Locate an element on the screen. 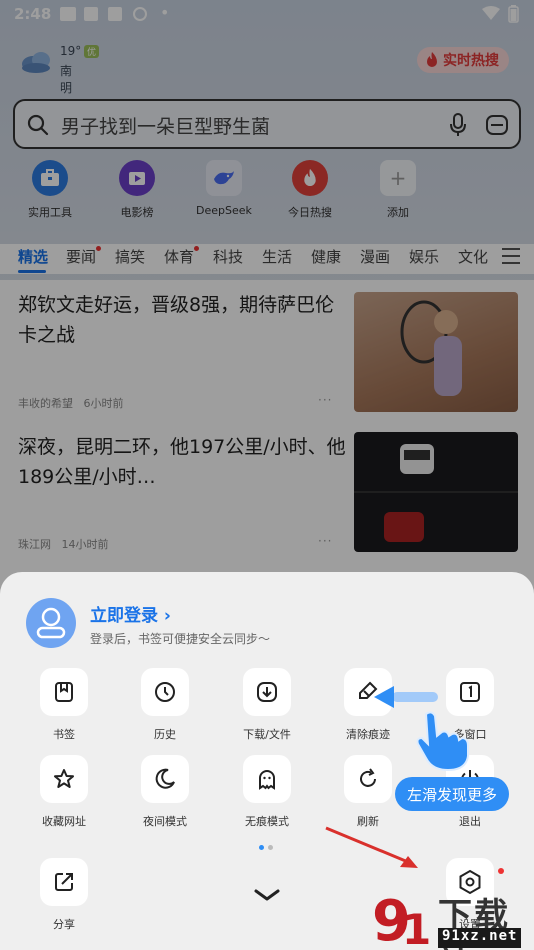 The image size is (534, 950). menu-bookmarks: 书签 is located at coordinates (64, 705).